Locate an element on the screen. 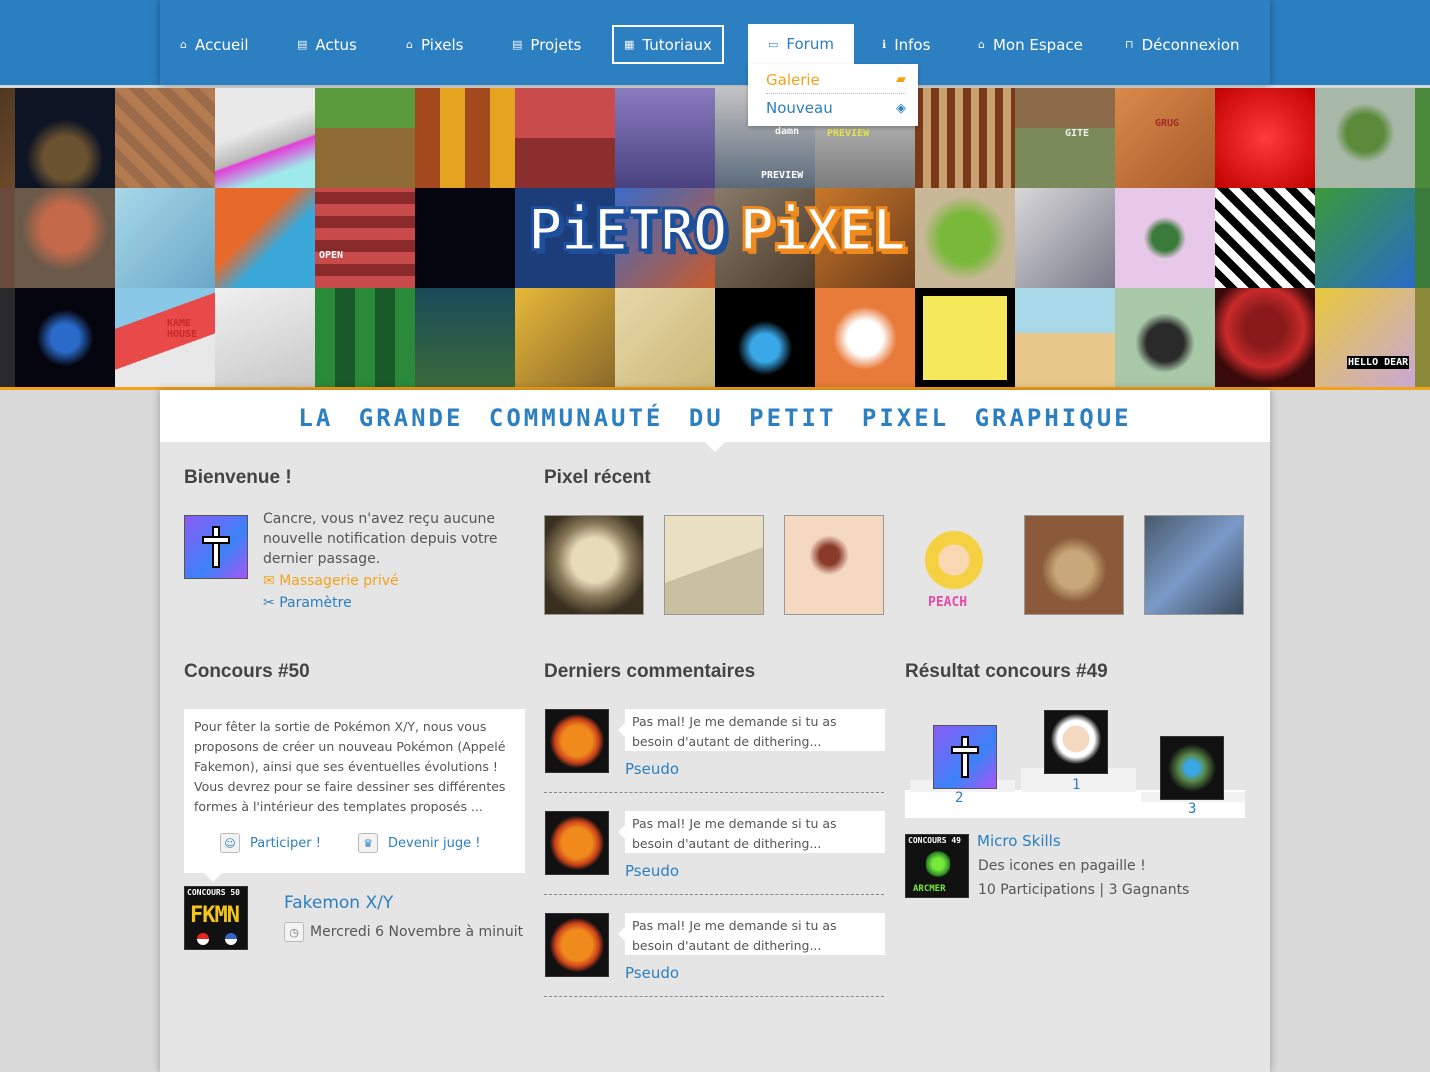  nav-pixels: ⌂ Pixels is located at coordinates (435, 44).